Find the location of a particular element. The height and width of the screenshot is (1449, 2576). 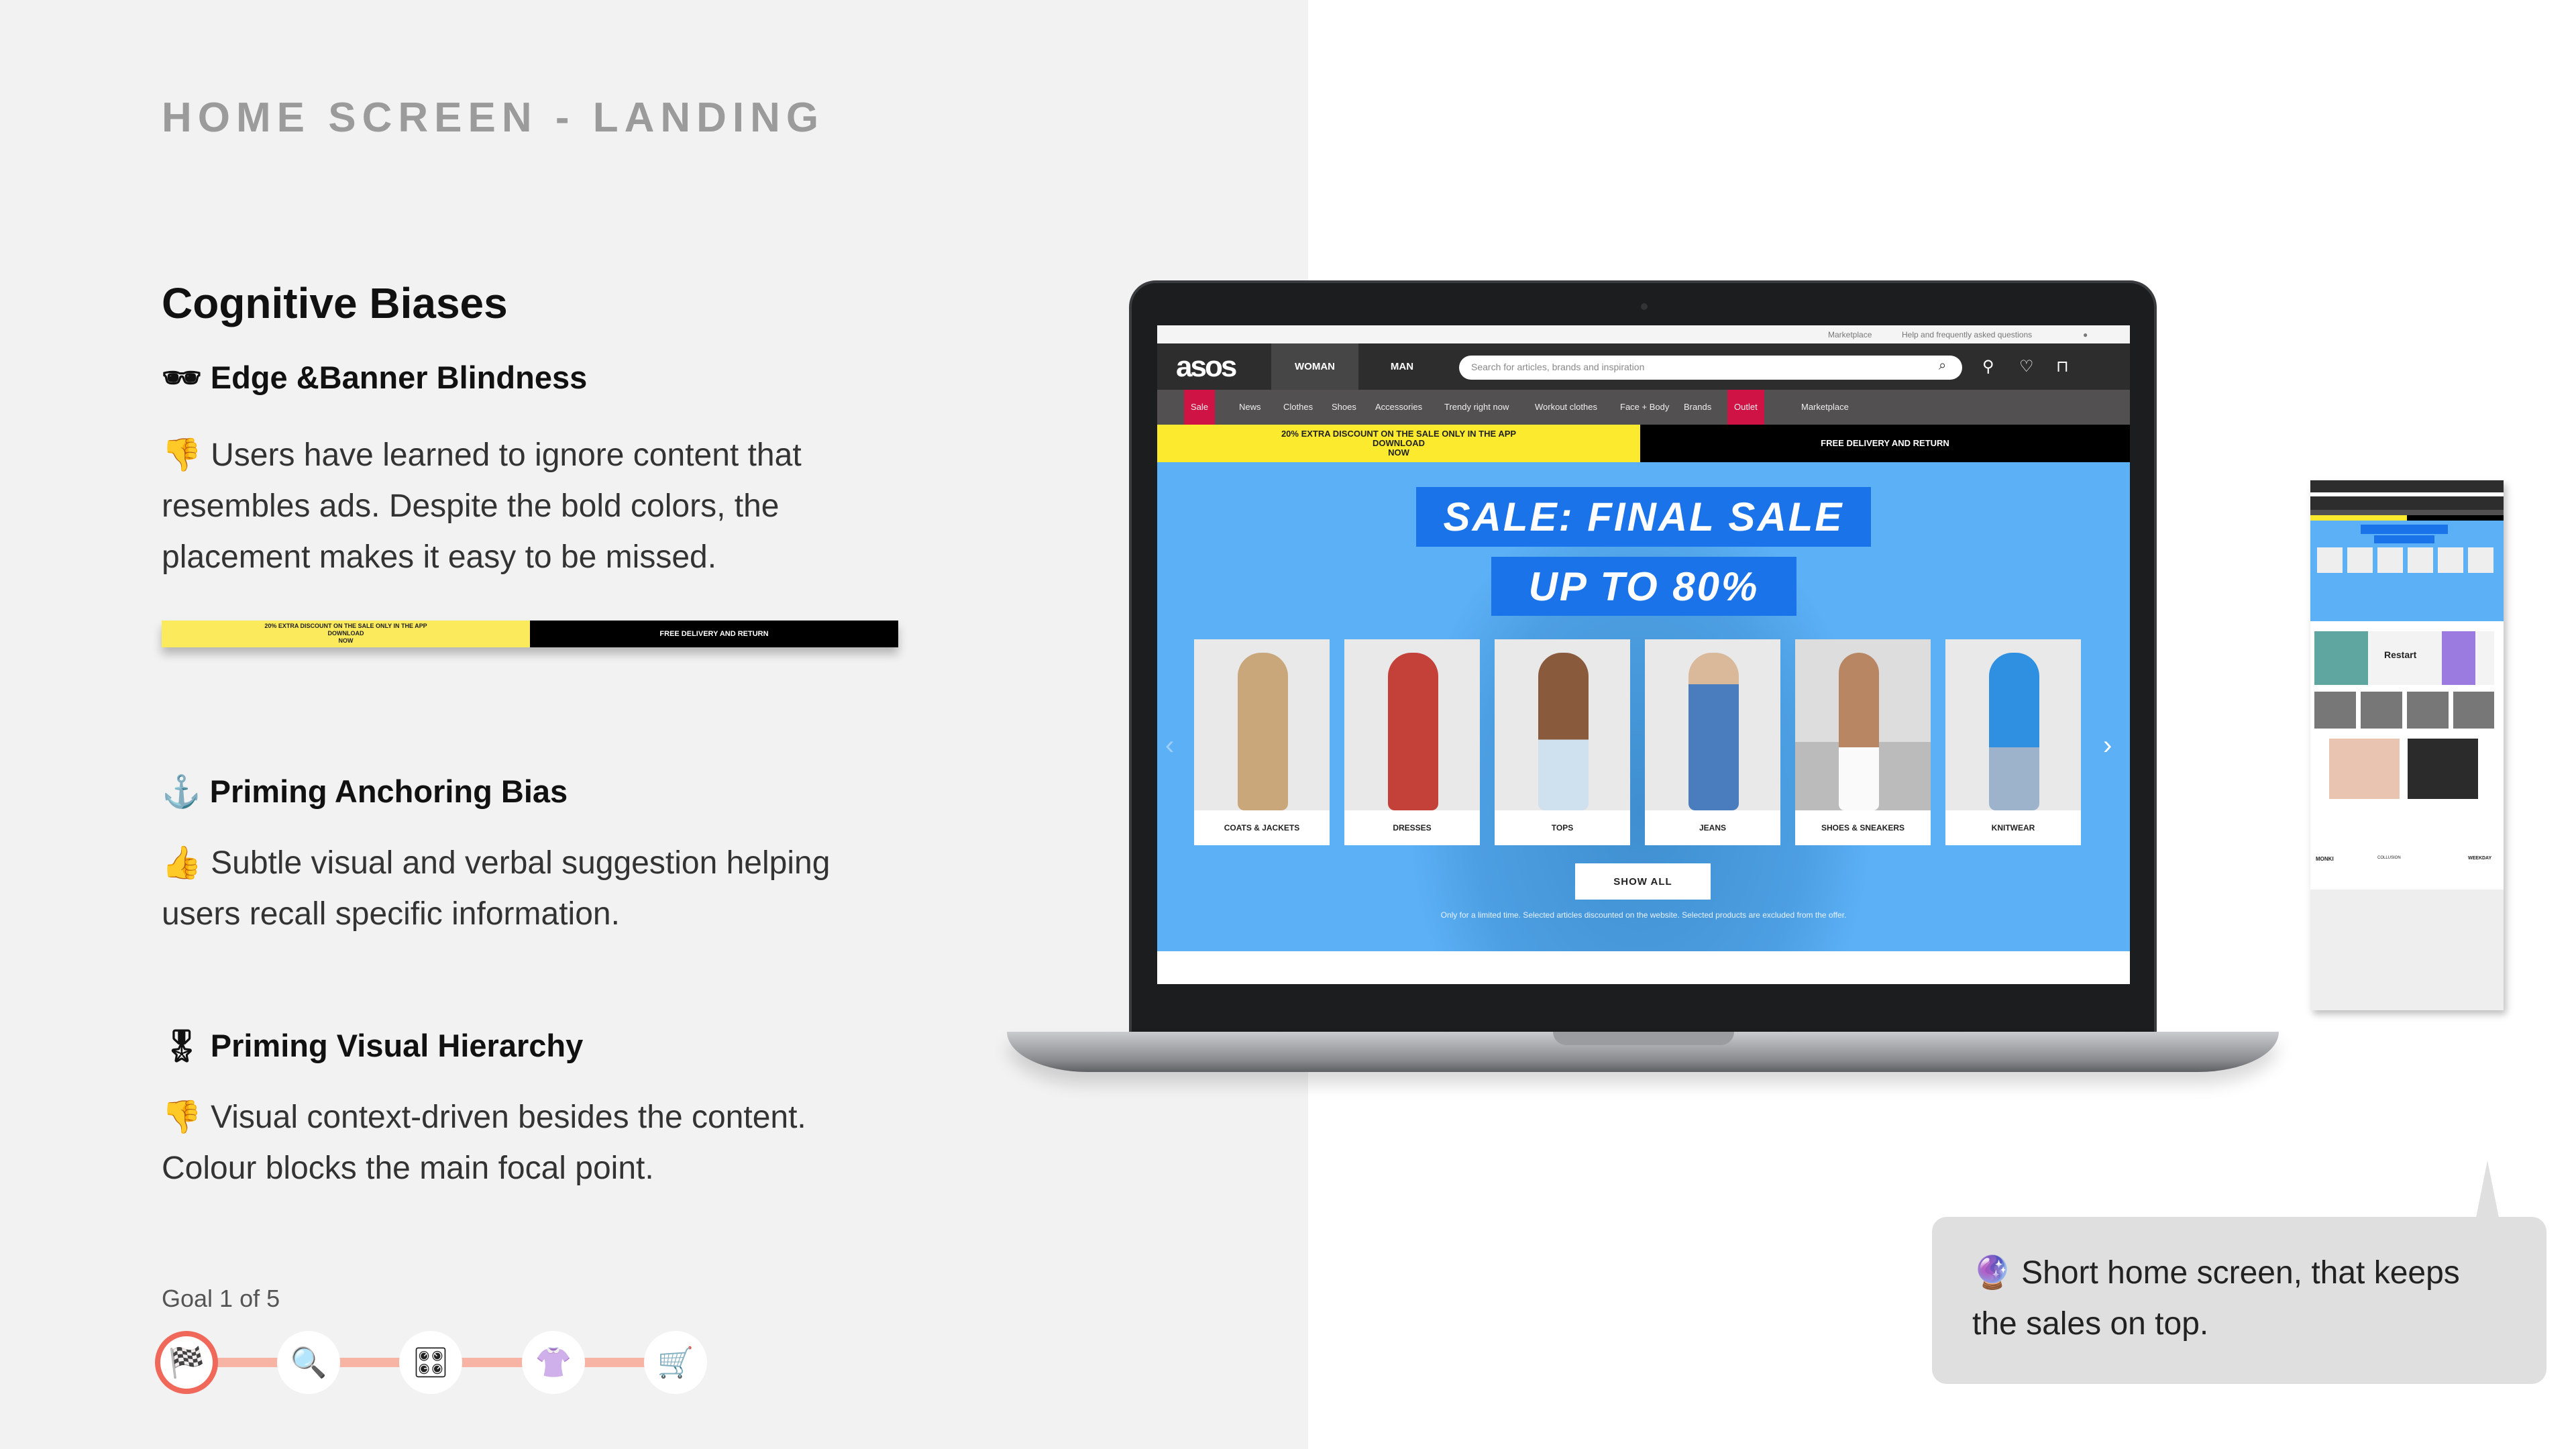

thumb-brand: COLLUSION is located at coordinates (2389, 858).